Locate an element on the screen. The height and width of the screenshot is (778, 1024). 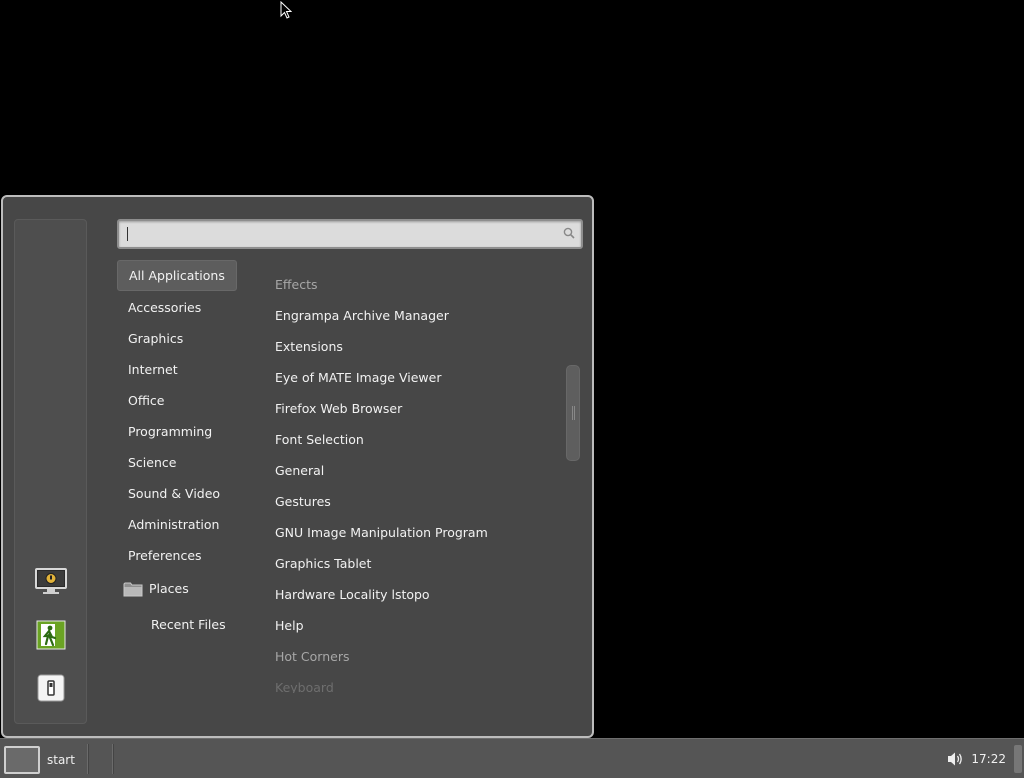
lock-screen-button is located at coordinates (51, 582).